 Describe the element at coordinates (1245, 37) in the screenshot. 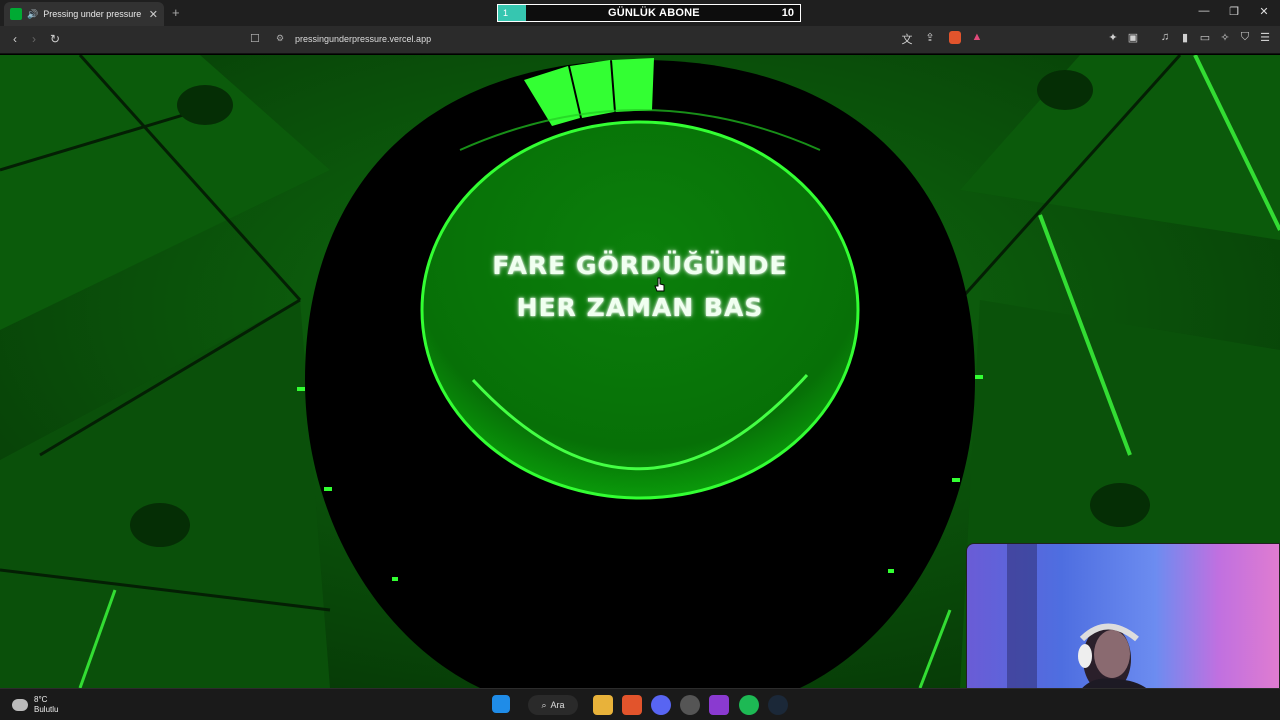

I see `vpn-icon: ⛉` at that location.